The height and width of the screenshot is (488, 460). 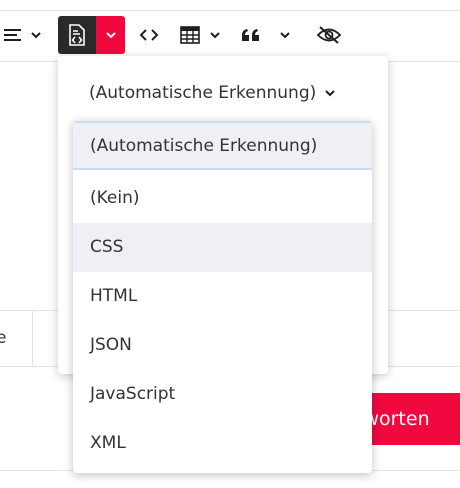 I want to click on language-option-css: CSS, so click(x=222, y=247).